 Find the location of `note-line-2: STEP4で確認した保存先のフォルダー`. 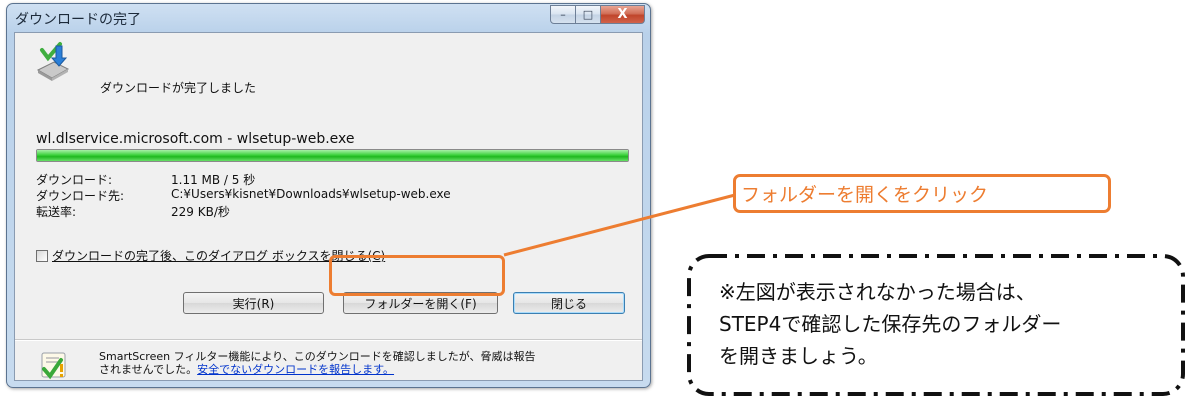

note-line-2: STEP4で確認した保存先のフォルダー is located at coordinates (890, 324).